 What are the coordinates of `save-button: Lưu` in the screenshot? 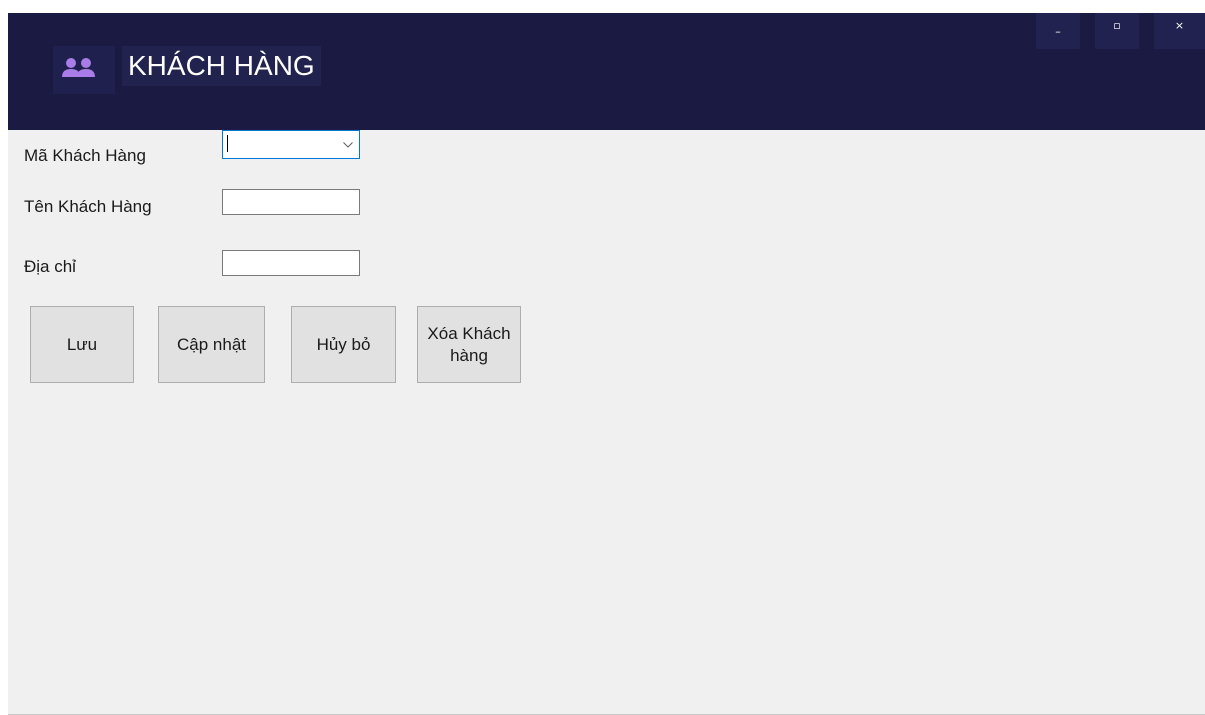 It's located at (82, 344).